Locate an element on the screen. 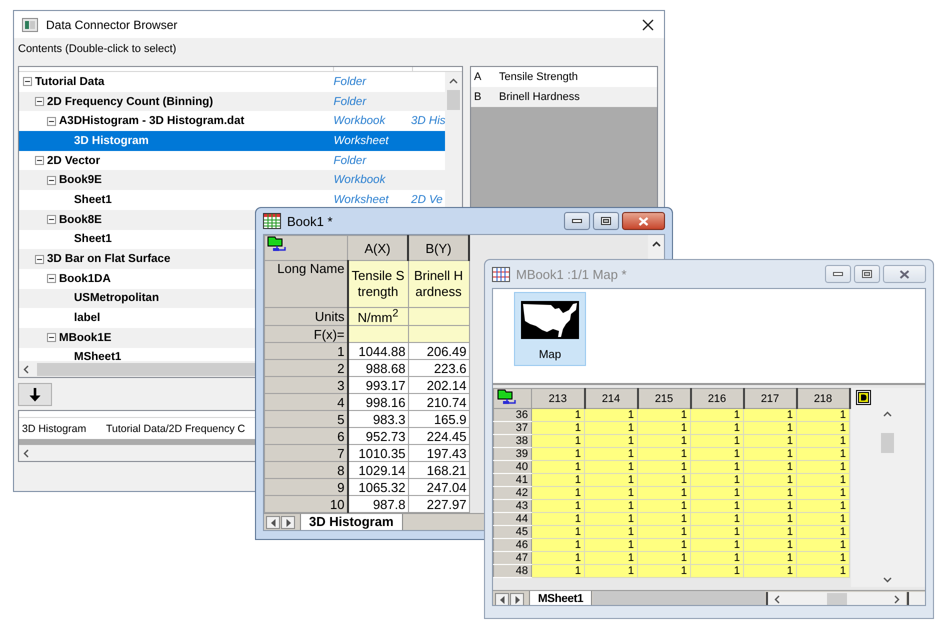 This screenshot has height=622, width=945. row-number: 10 is located at coordinates (306, 504).